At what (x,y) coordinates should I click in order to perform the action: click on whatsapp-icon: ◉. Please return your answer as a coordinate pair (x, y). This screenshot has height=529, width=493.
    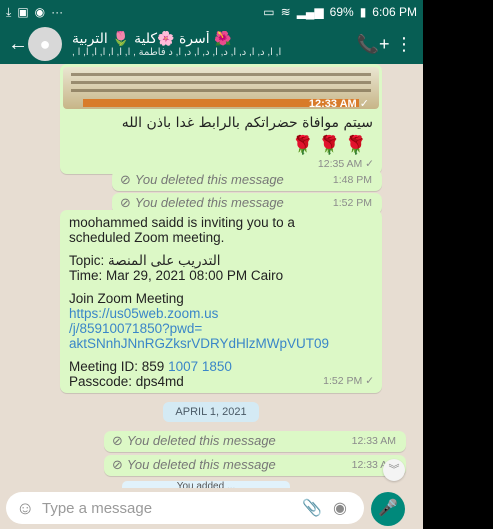
    Looking at the image, I should click on (40, 12).